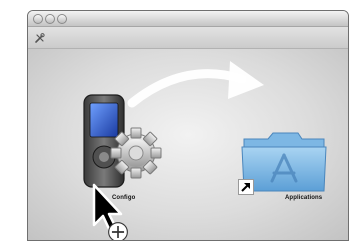 The image size is (349, 241). What do you see at coordinates (62, 19) in the screenshot?
I see `zoom-button` at bounding box center [62, 19].